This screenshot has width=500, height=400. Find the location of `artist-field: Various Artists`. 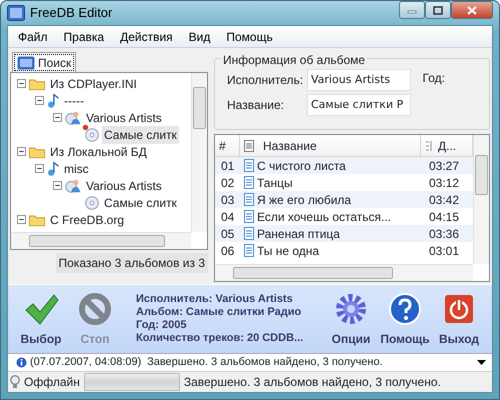

artist-field: Various Artists is located at coordinates (359, 80).